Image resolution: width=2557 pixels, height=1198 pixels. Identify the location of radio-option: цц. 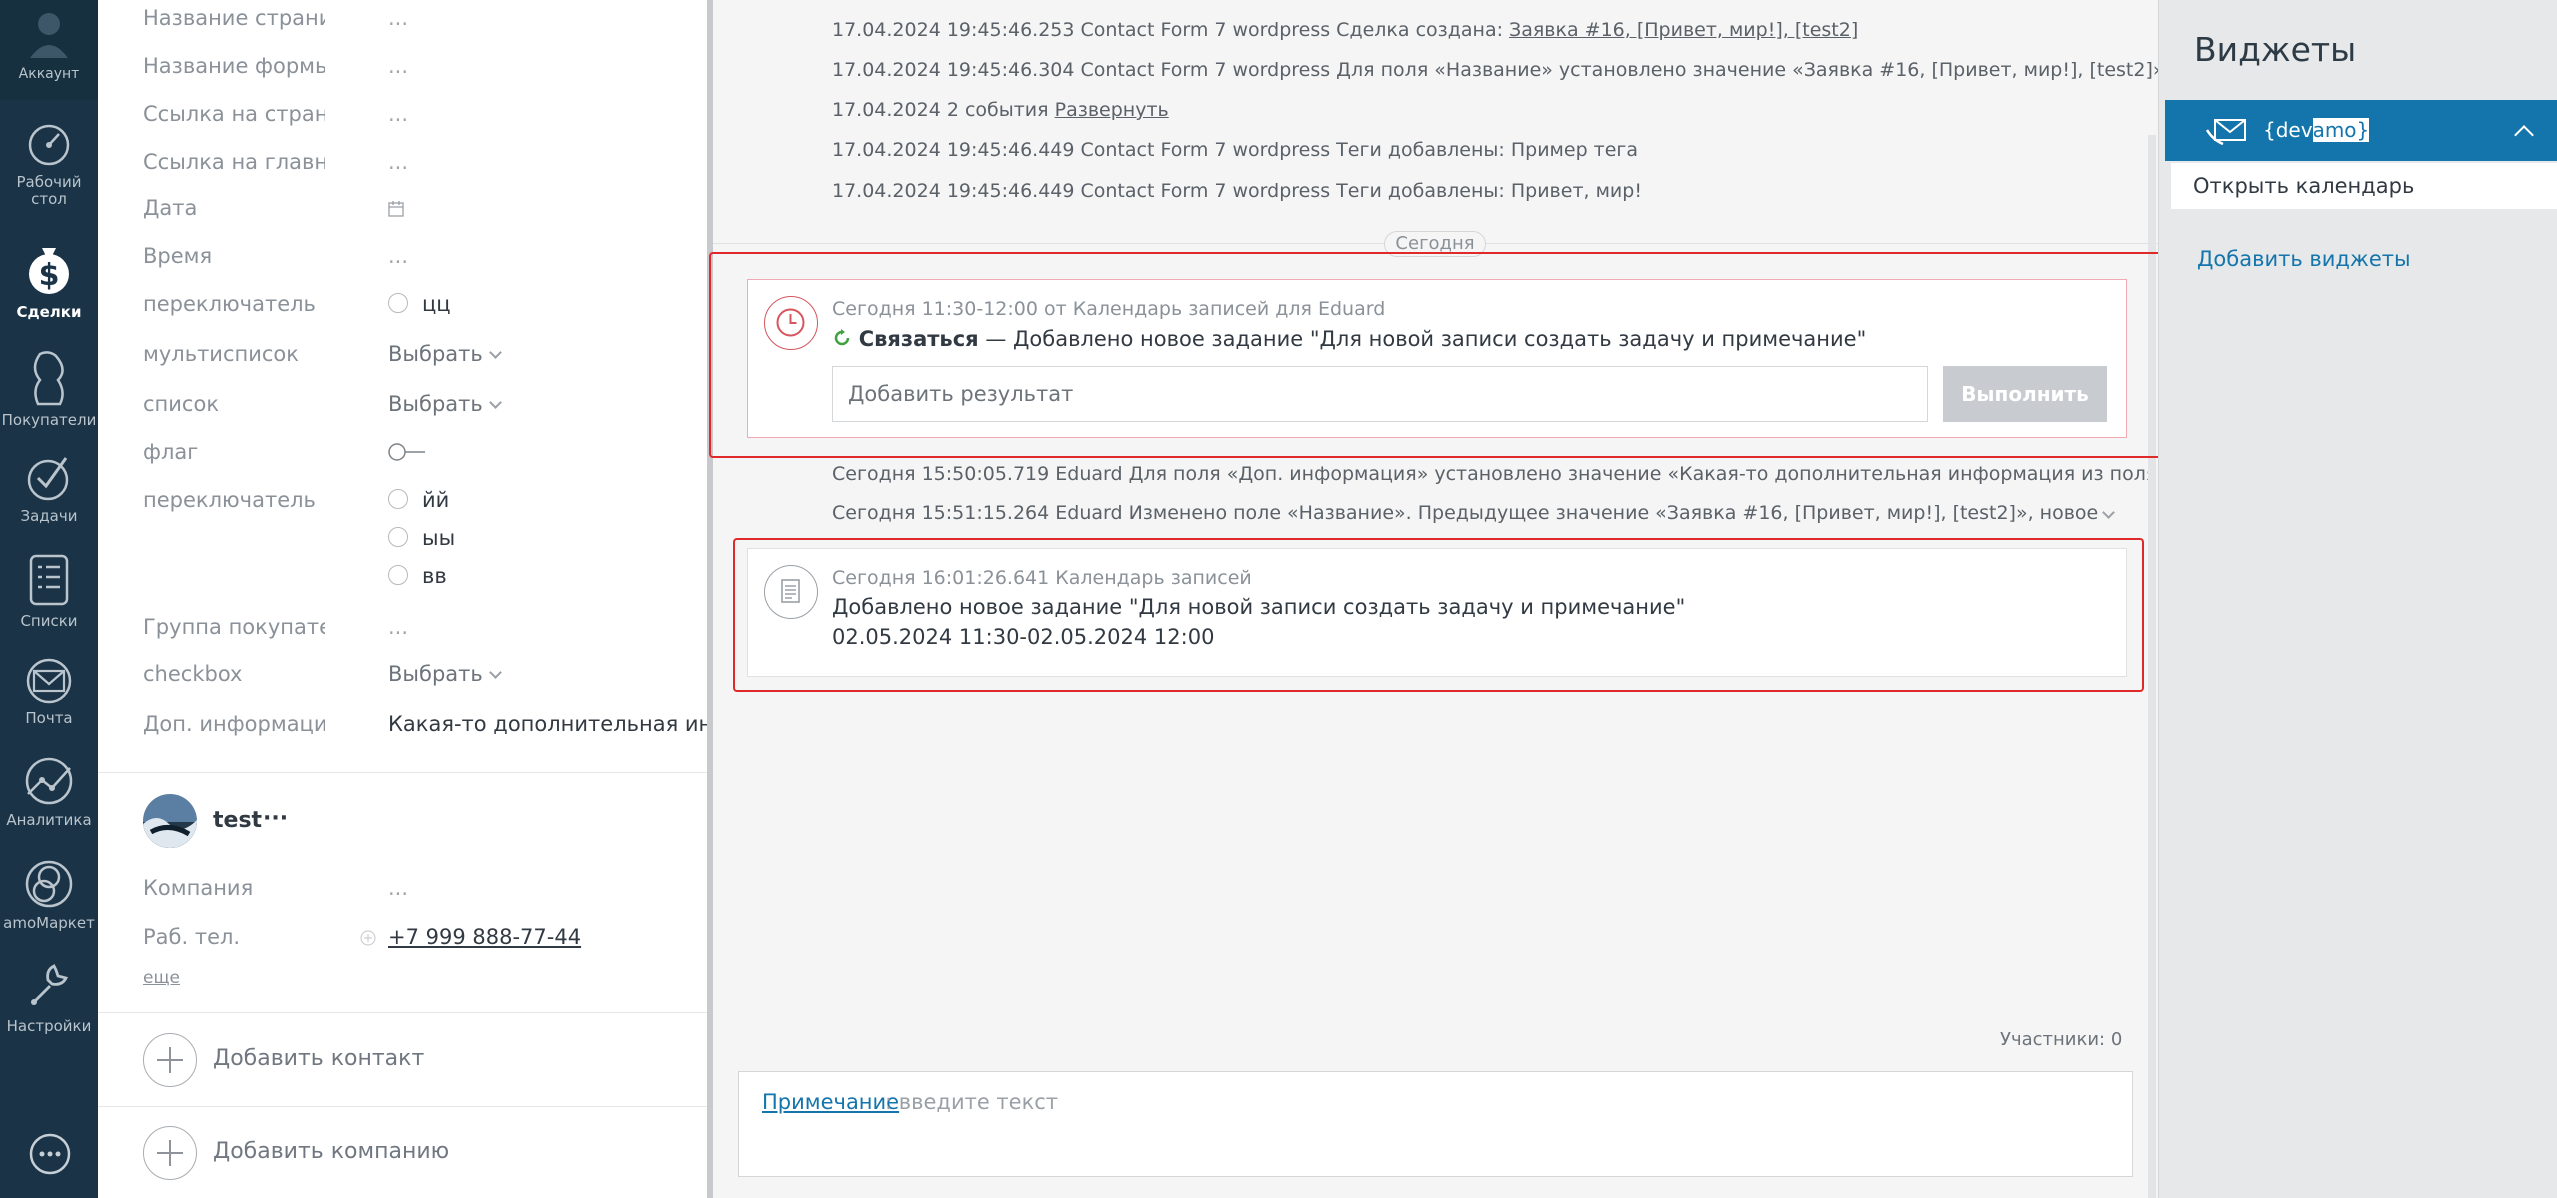
(419, 304).